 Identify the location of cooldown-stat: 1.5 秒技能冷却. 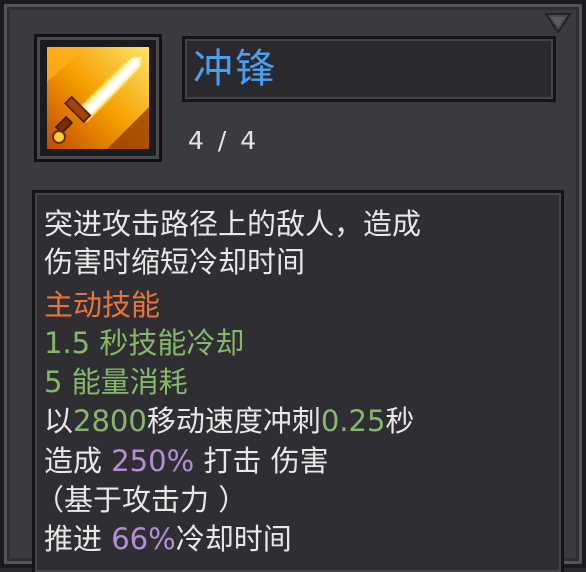
(144, 343).